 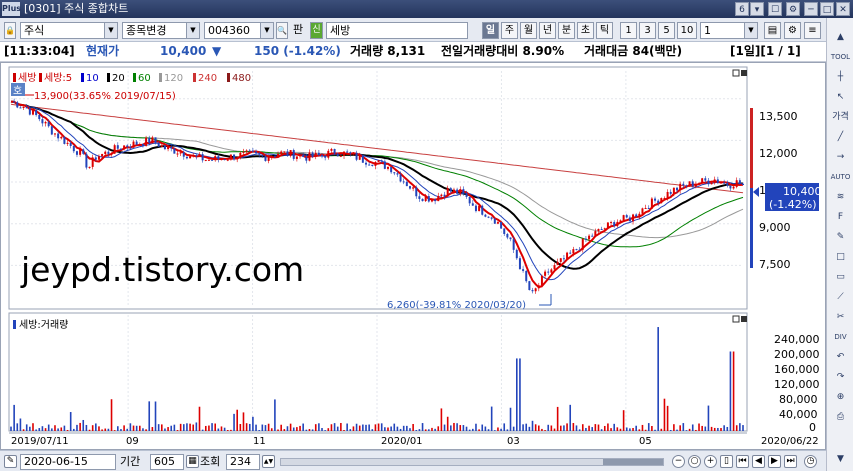 What do you see at coordinates (840, 397) in the screenshot?
I see `zoom-icon: ⊕` at bounding box center [840, 397].